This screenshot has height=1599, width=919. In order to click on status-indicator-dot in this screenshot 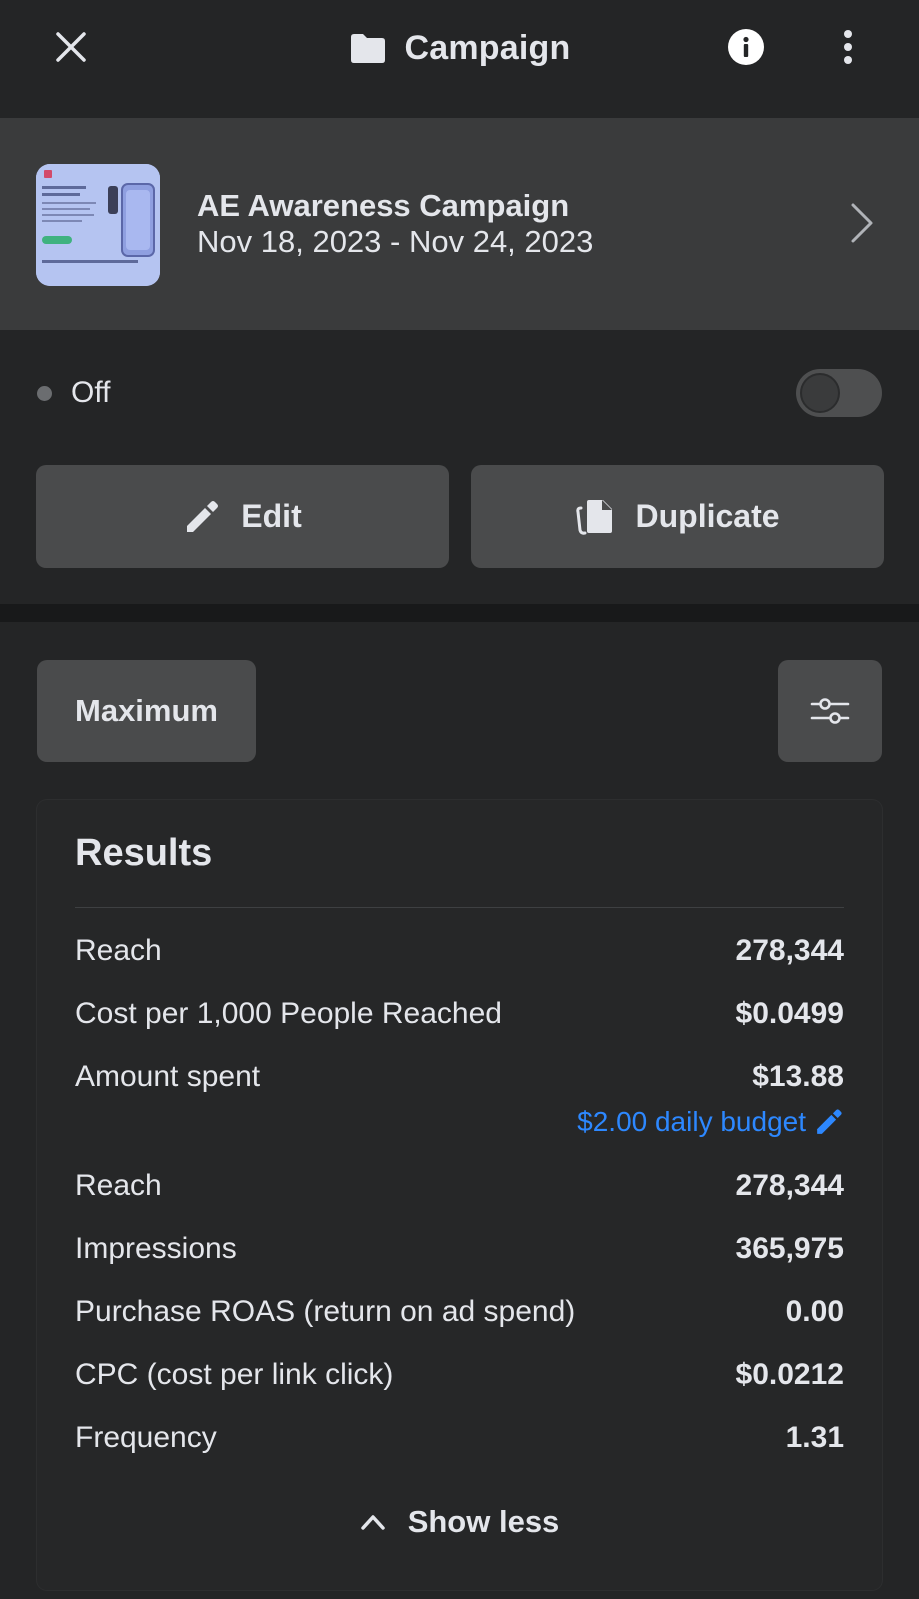, I will do `click(44, 393)`.